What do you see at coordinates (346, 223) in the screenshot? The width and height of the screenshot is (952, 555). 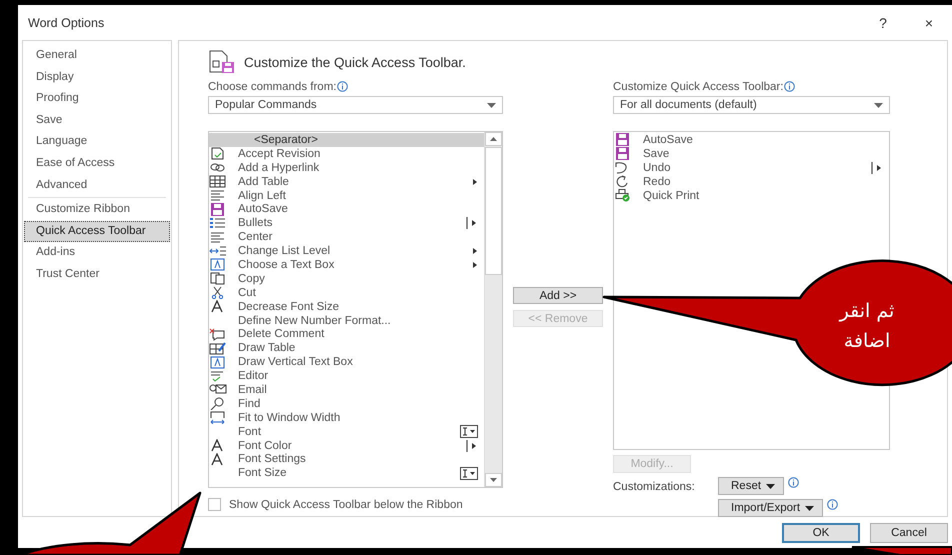 I see `command-item: Bullets` at bounding box center [346, 223].